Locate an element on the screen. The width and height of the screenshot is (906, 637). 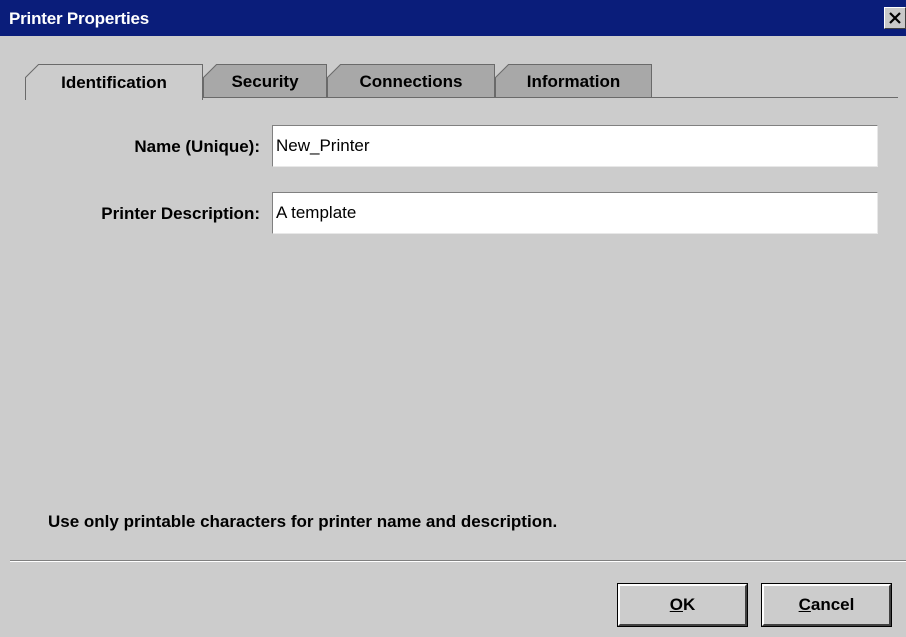
tab-label: Information is located at coordinates (573, 81).